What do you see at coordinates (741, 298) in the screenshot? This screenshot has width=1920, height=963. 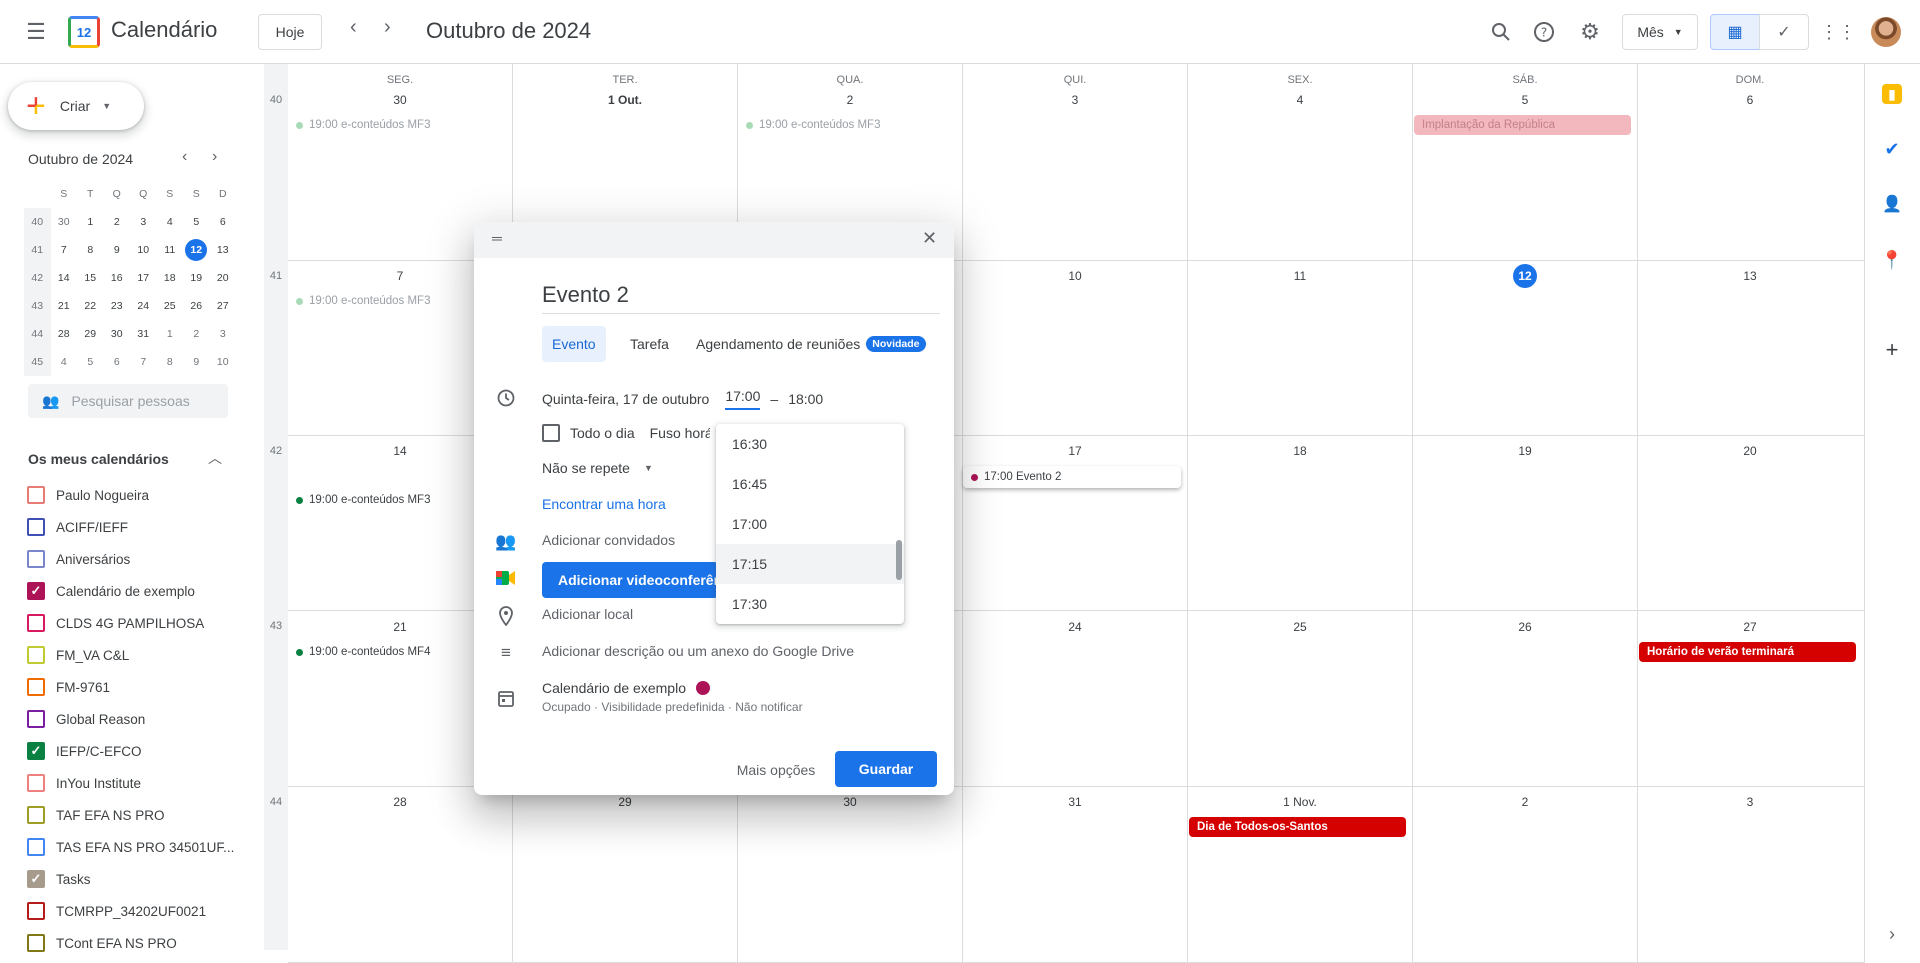 I see `event-title-input: Evento 2` at bounding box center [741, 298].